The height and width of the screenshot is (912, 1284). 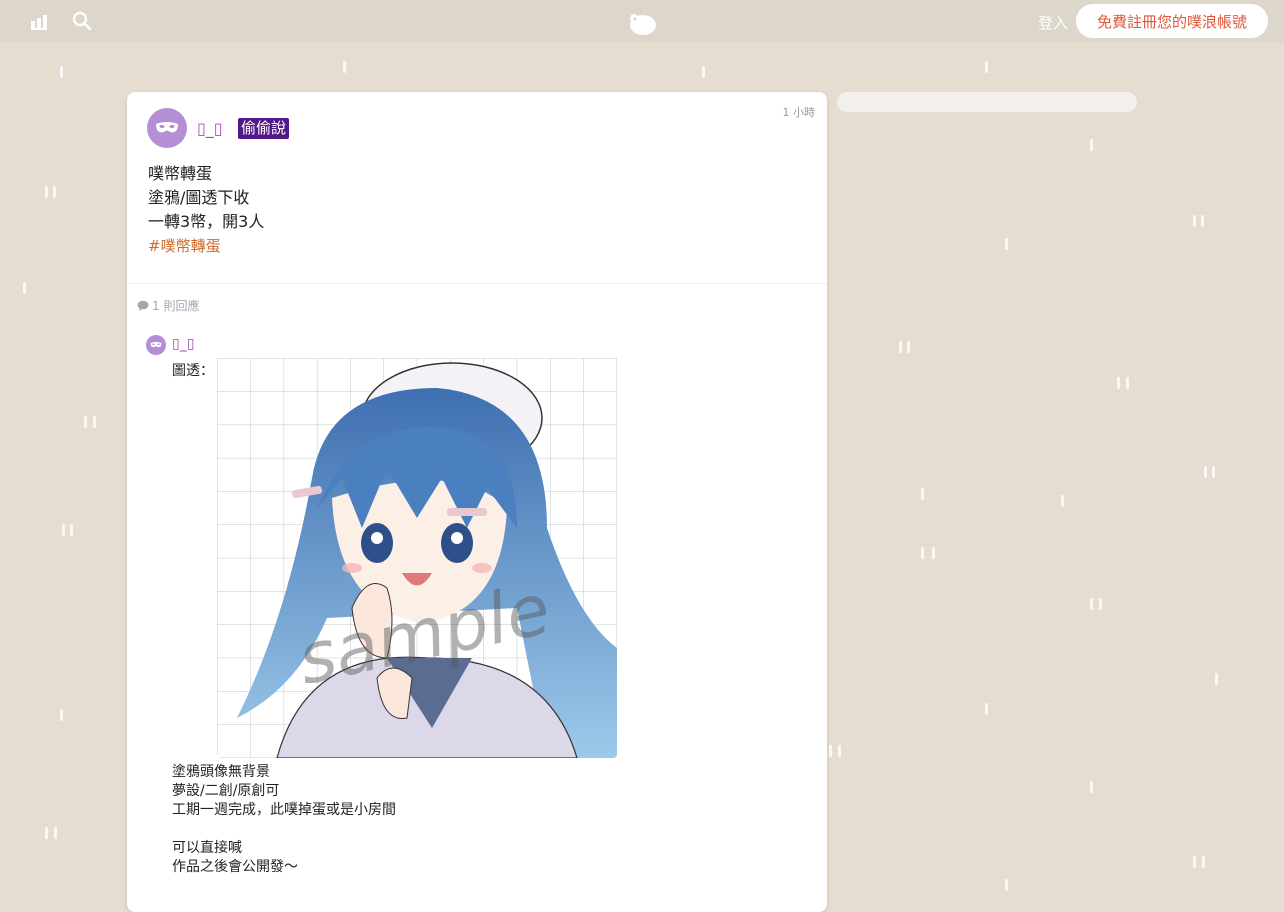 What do you see at coordinates (477, 283) in the screenshot?
I see `divider` at bounding box center [477, 283].